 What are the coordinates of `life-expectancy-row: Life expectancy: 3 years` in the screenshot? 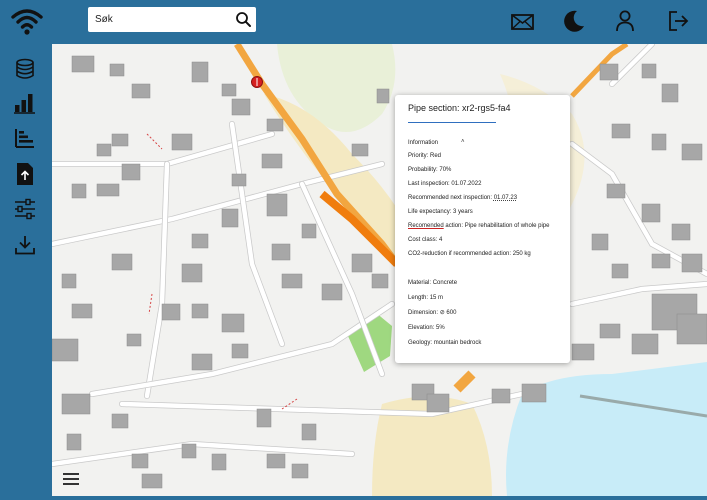 It's located at (440, 212).